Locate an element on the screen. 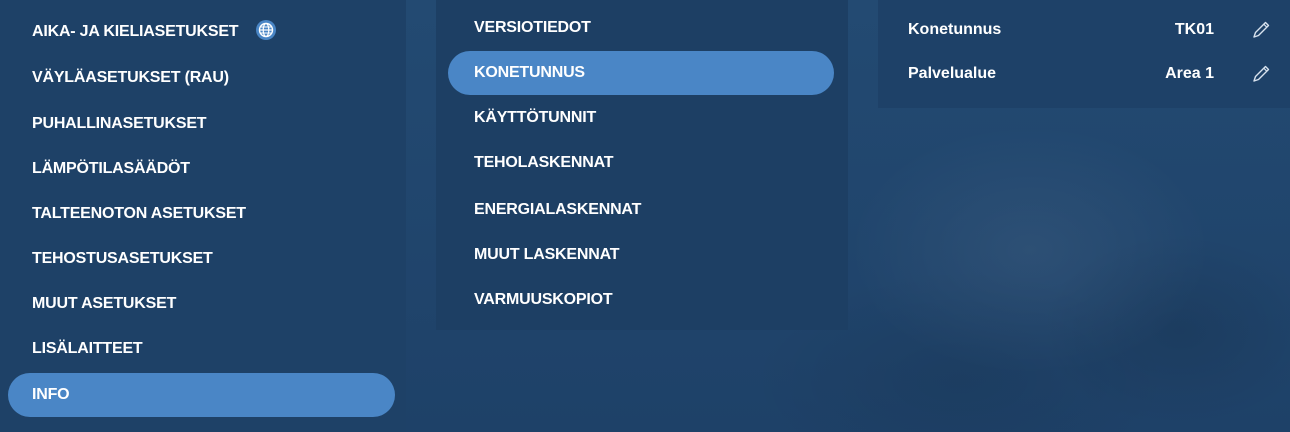 The image size is (1290, 432). menu-item-boost-settings: TEHOSTUSASETUKSET is located at coordinates (201, 259).